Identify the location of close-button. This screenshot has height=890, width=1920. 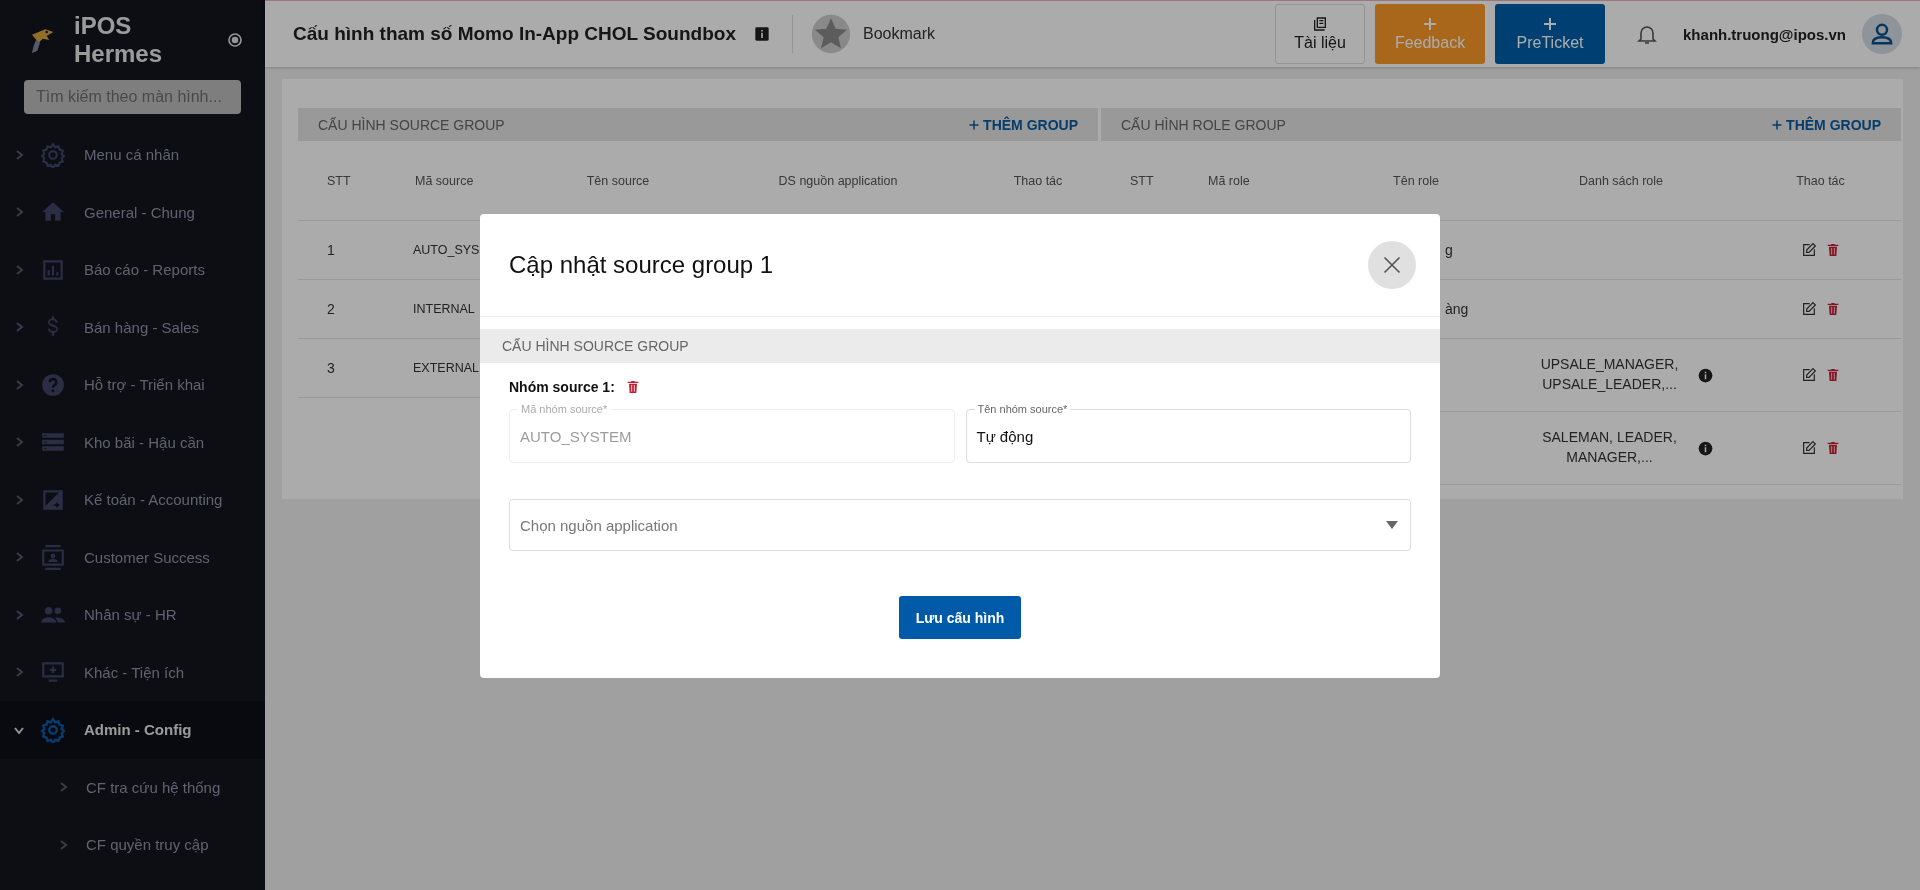
(1392, 265).